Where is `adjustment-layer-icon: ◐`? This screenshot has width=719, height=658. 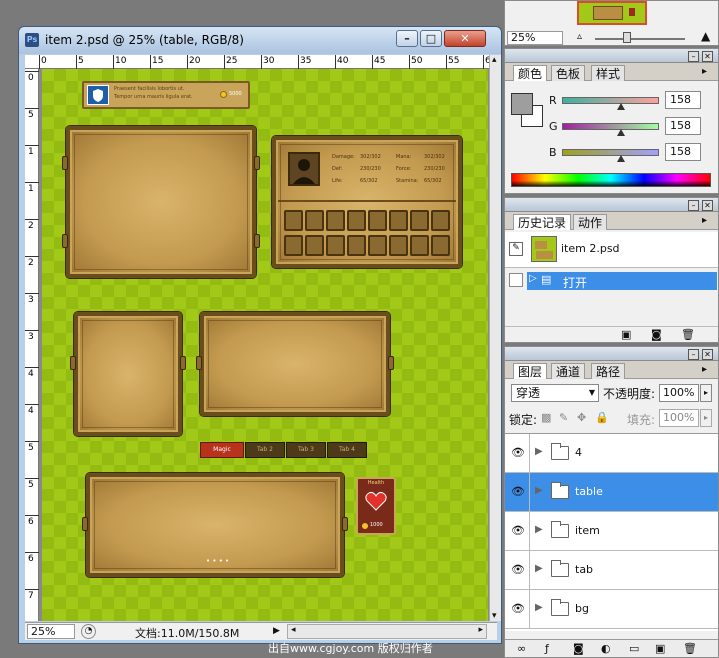
adjustment-layer-icon: ◐ is located at coordinates (606, 648).